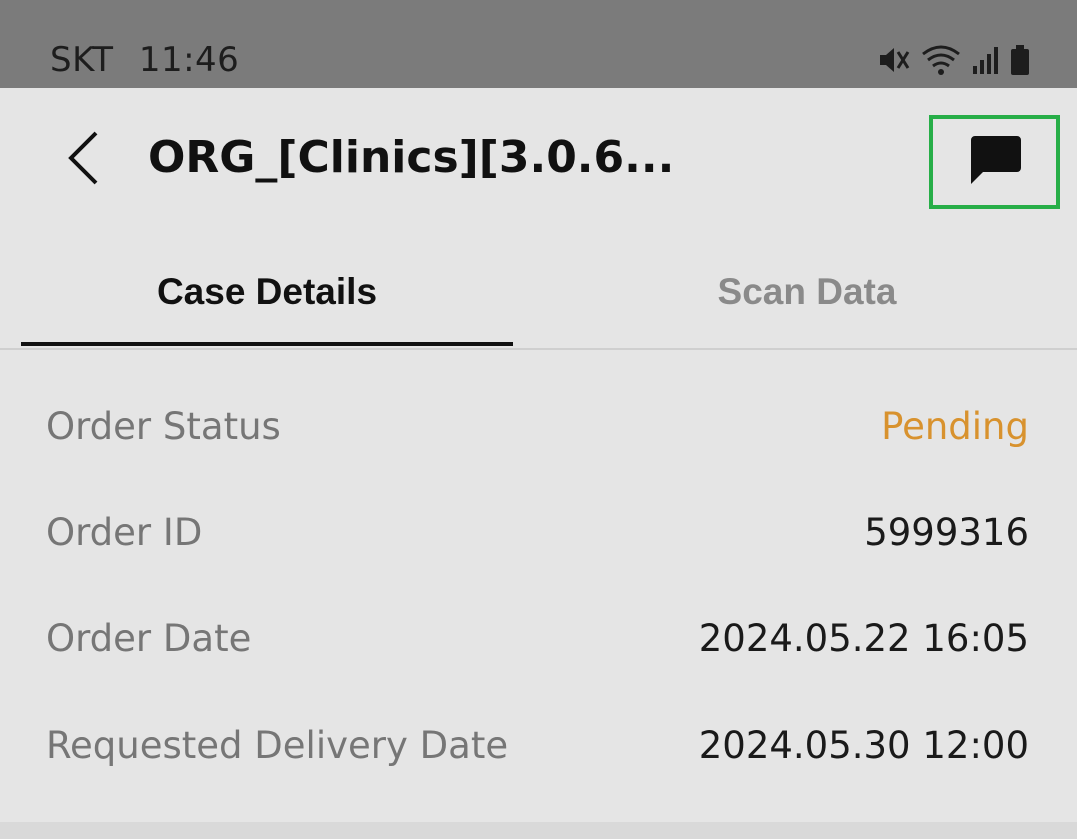 The width and height of the screenshot is (1077, 839). I want to click on carrier-label: SKT, so click(82, 60).